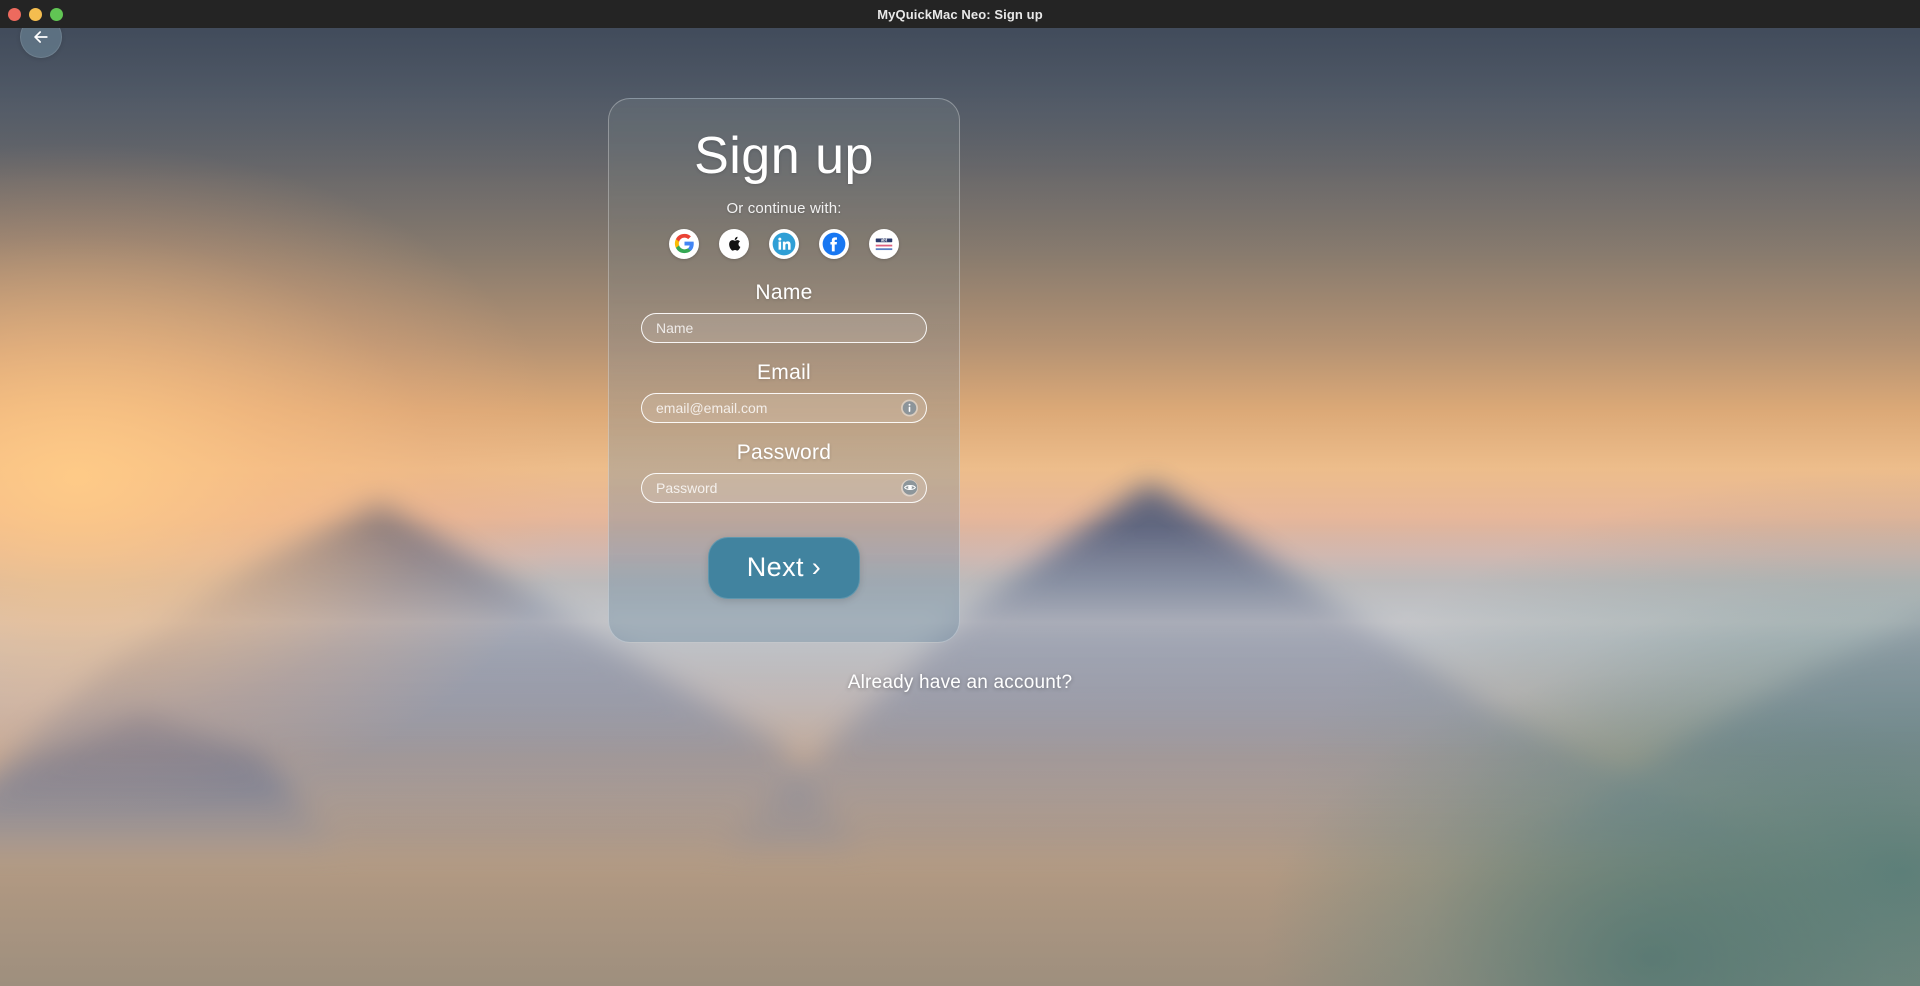  I want to click on social-login-google, so click(684, 243).